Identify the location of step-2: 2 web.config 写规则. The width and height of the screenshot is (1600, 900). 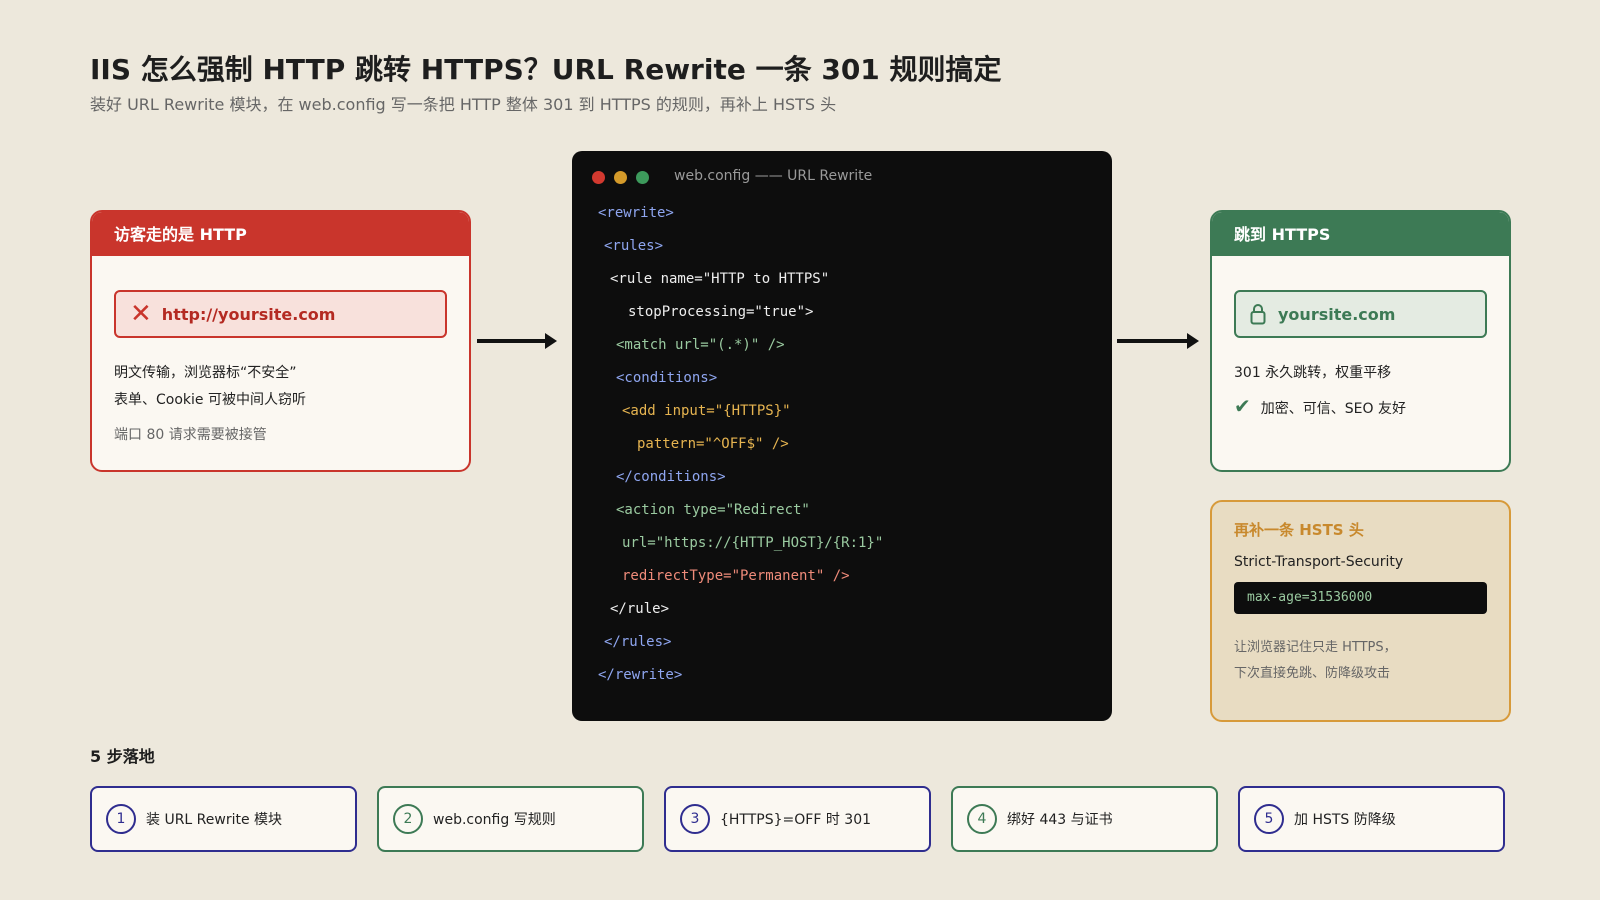
(510, 819).